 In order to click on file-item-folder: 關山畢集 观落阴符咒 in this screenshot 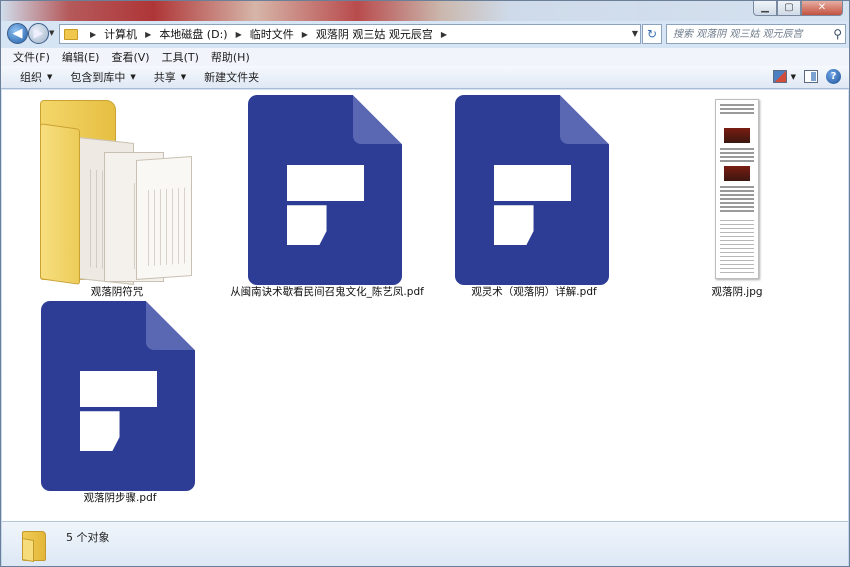, I will do `click(107, 195)`.